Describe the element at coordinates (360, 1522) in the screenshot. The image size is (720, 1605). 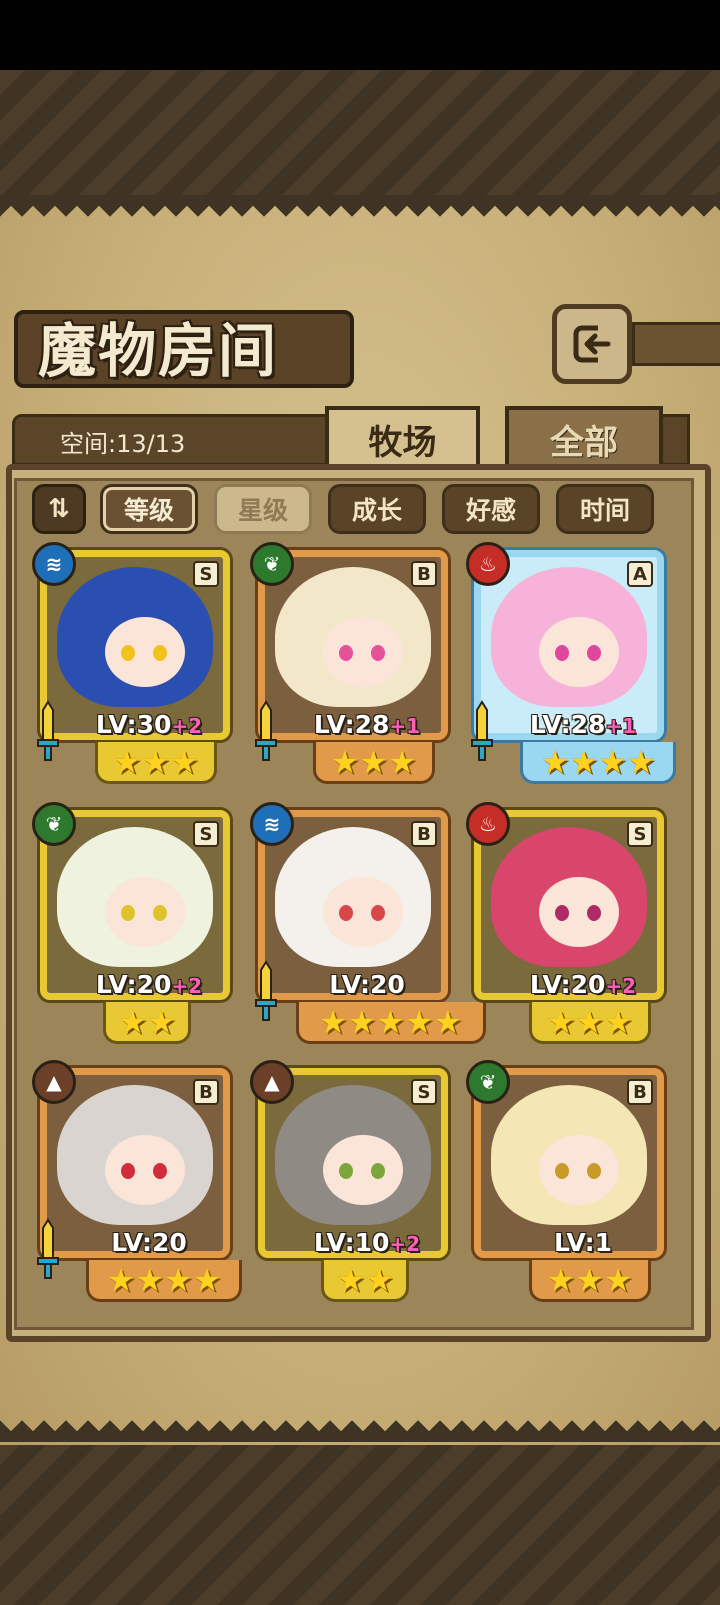
I see `background-bottom` at that location.